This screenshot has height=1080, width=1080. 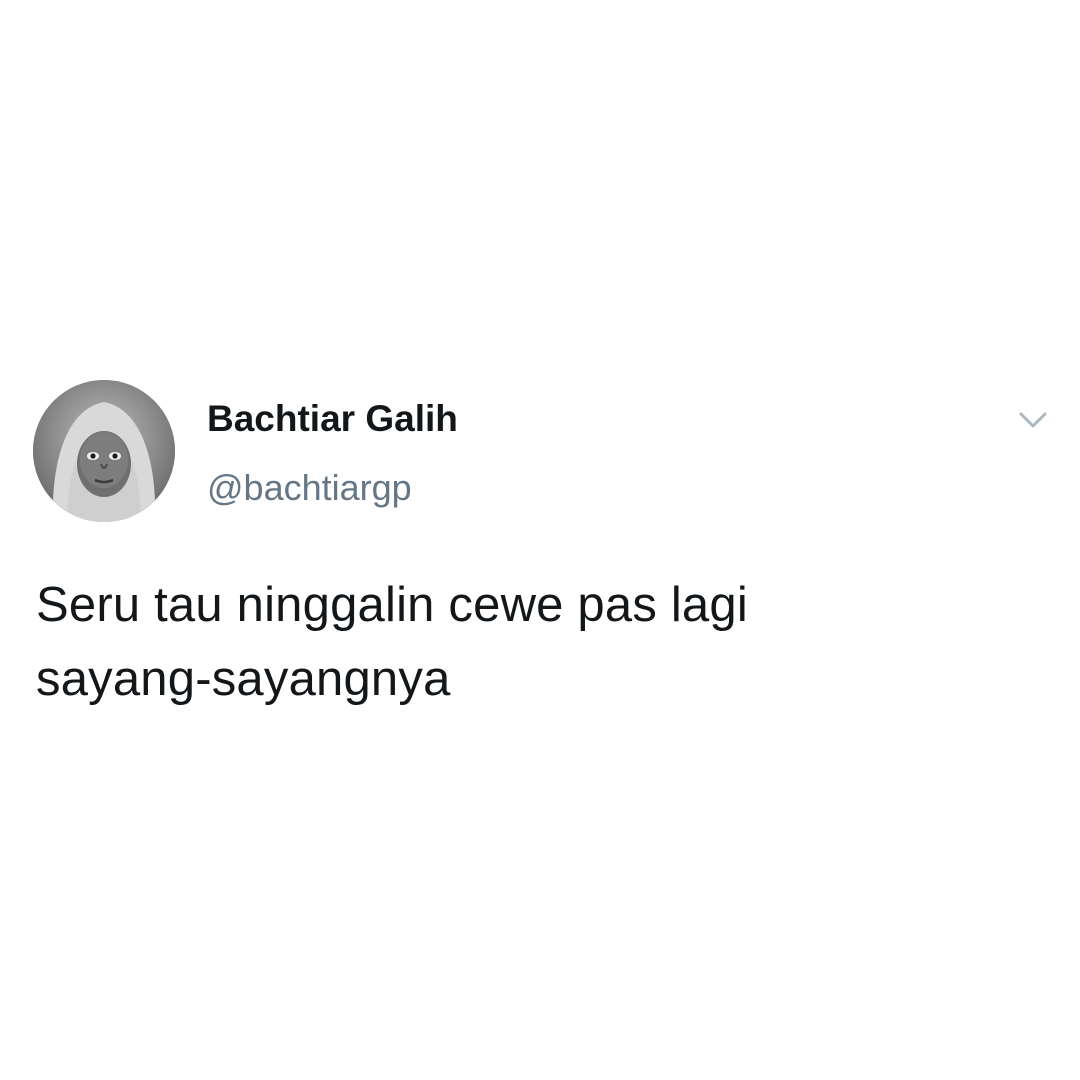 I want to click on avatar-image, so click(x=104, y=451).